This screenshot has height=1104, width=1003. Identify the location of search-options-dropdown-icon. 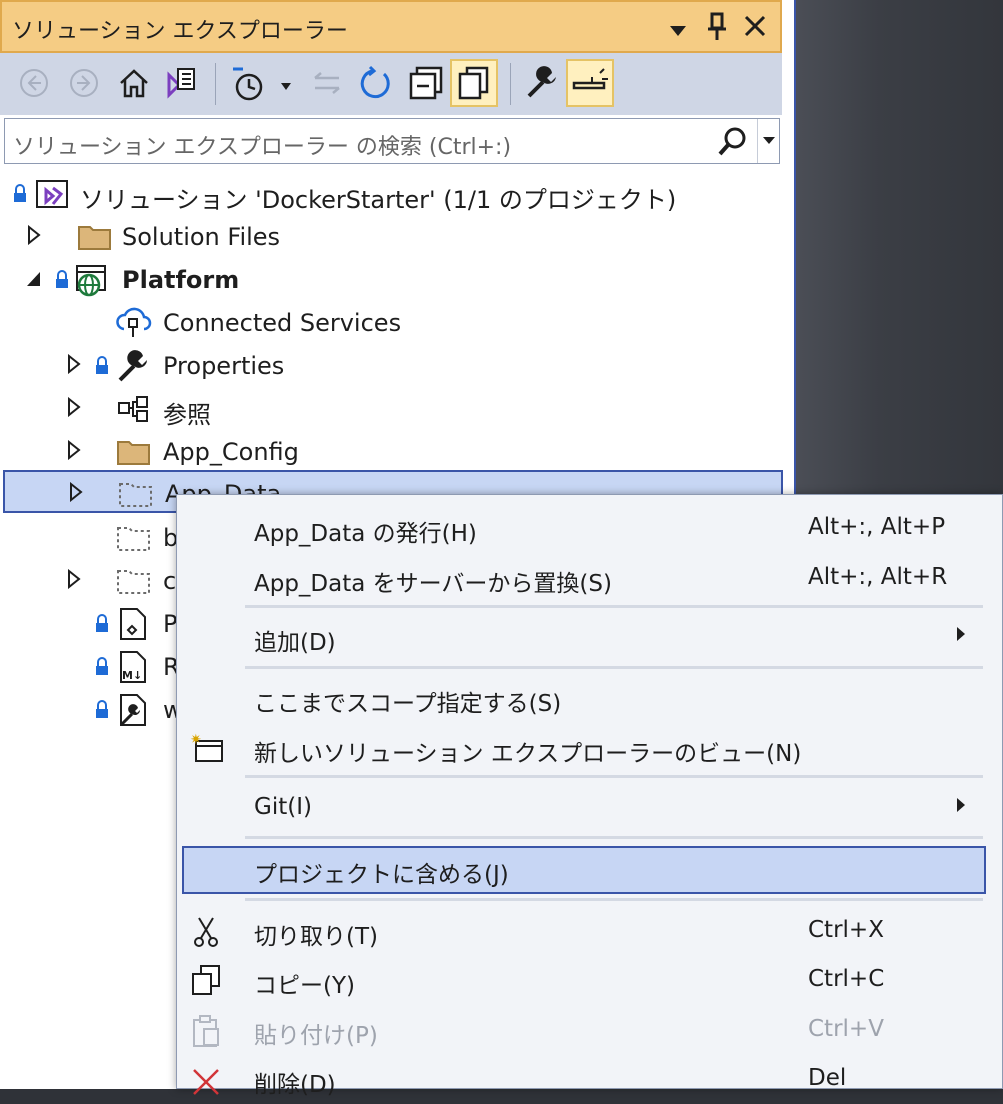
(768, 141).